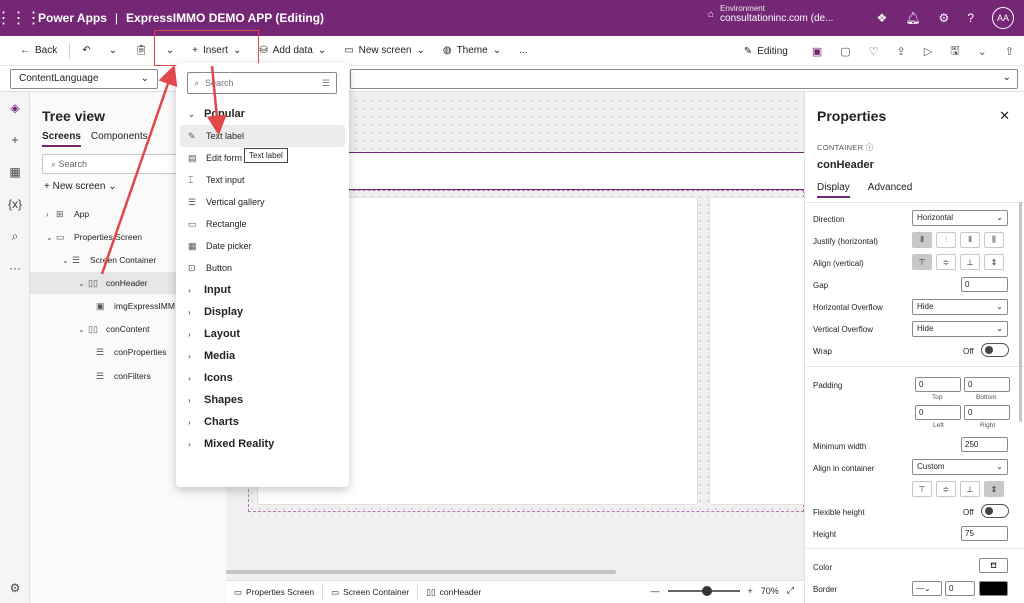 The height and width of the screenshot is (603, 1024). Describe the element at coordinates (922, 262) in the screenshot. I see `align-top-button: ⊤` at that location.